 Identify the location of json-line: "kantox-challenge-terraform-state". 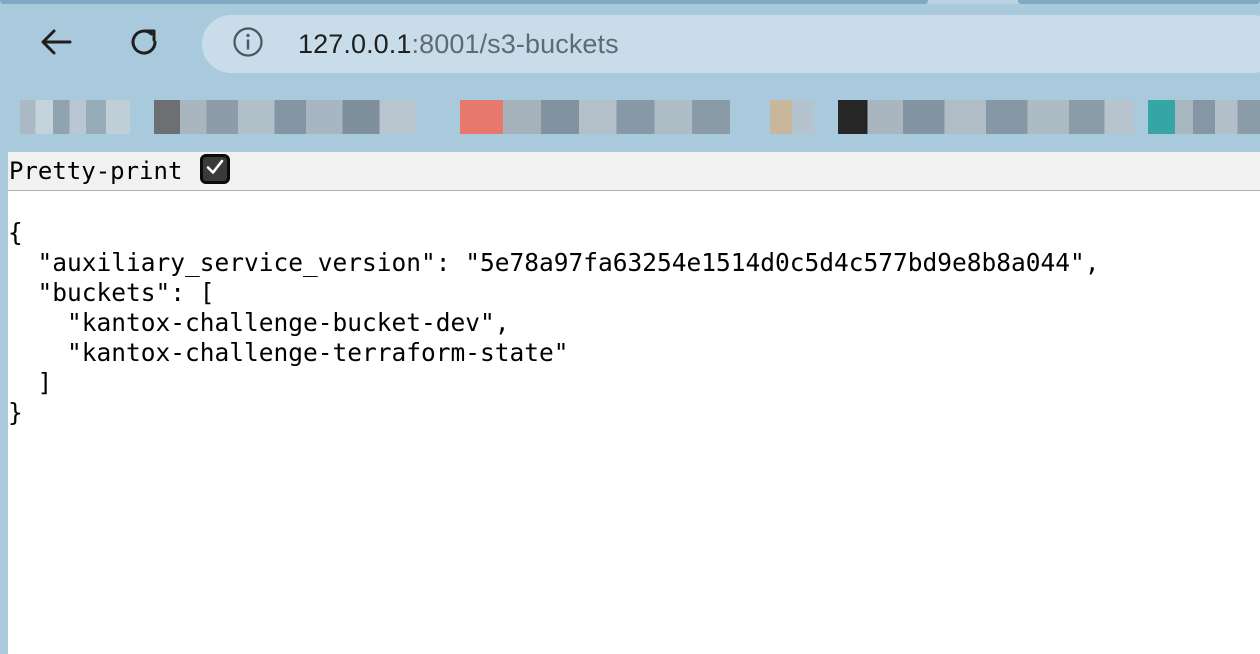
(288, 352).